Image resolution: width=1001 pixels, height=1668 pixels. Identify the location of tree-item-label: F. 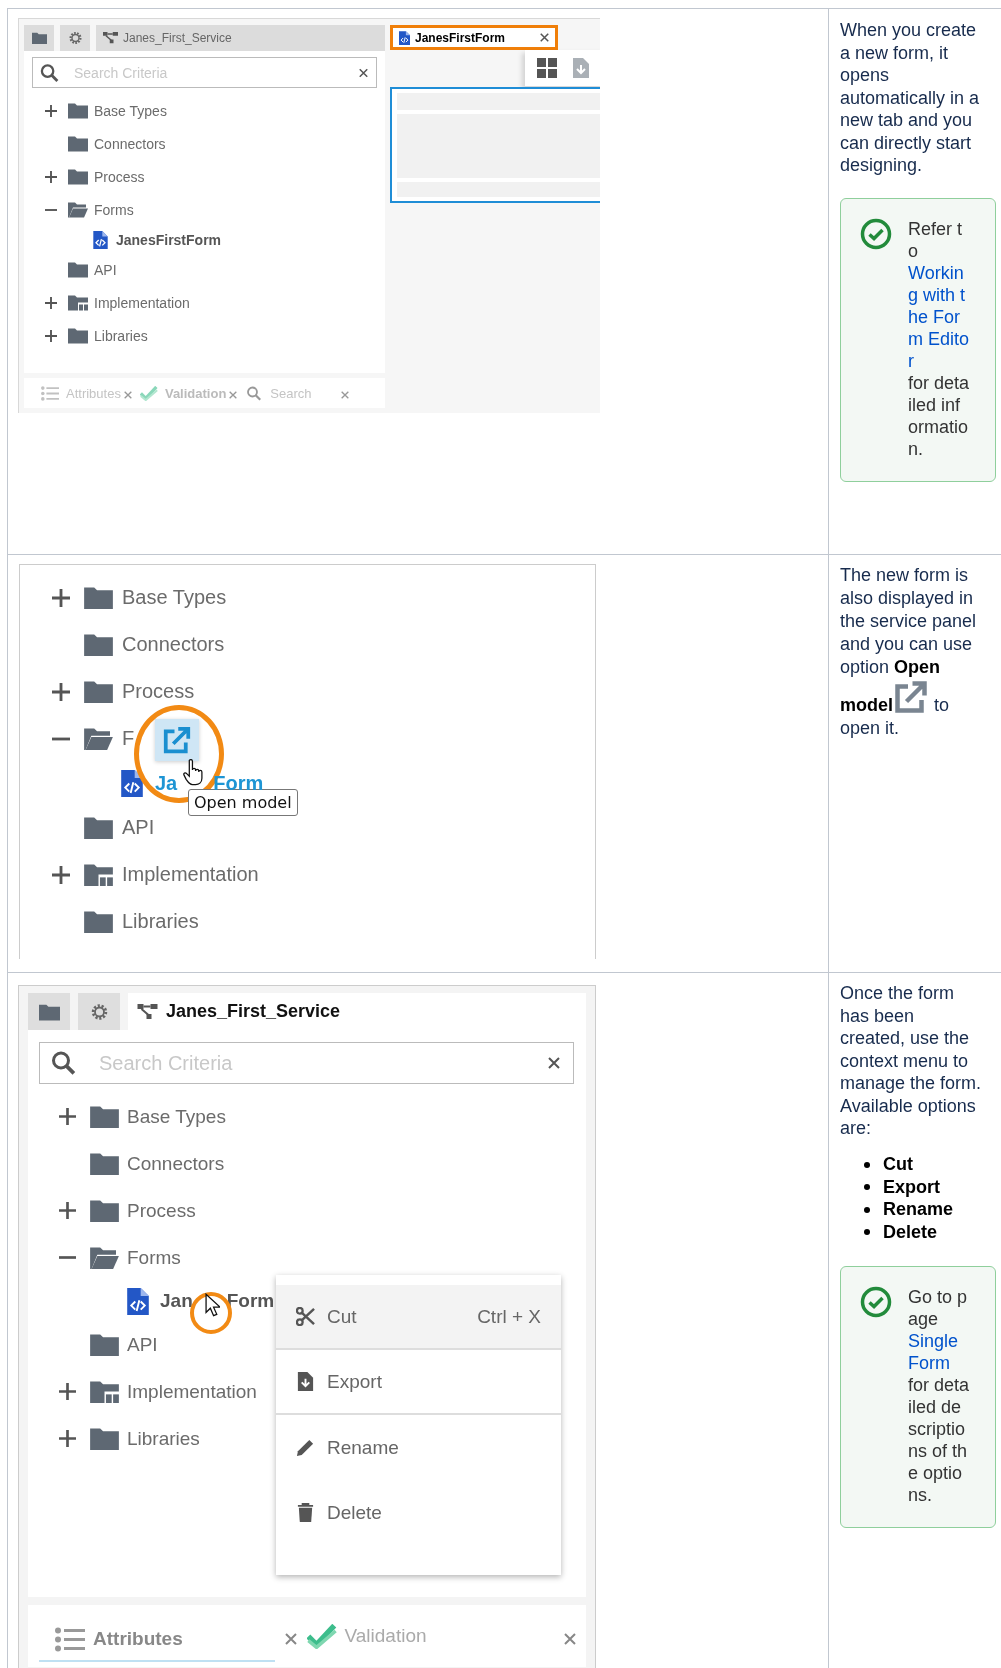
(128, 738).